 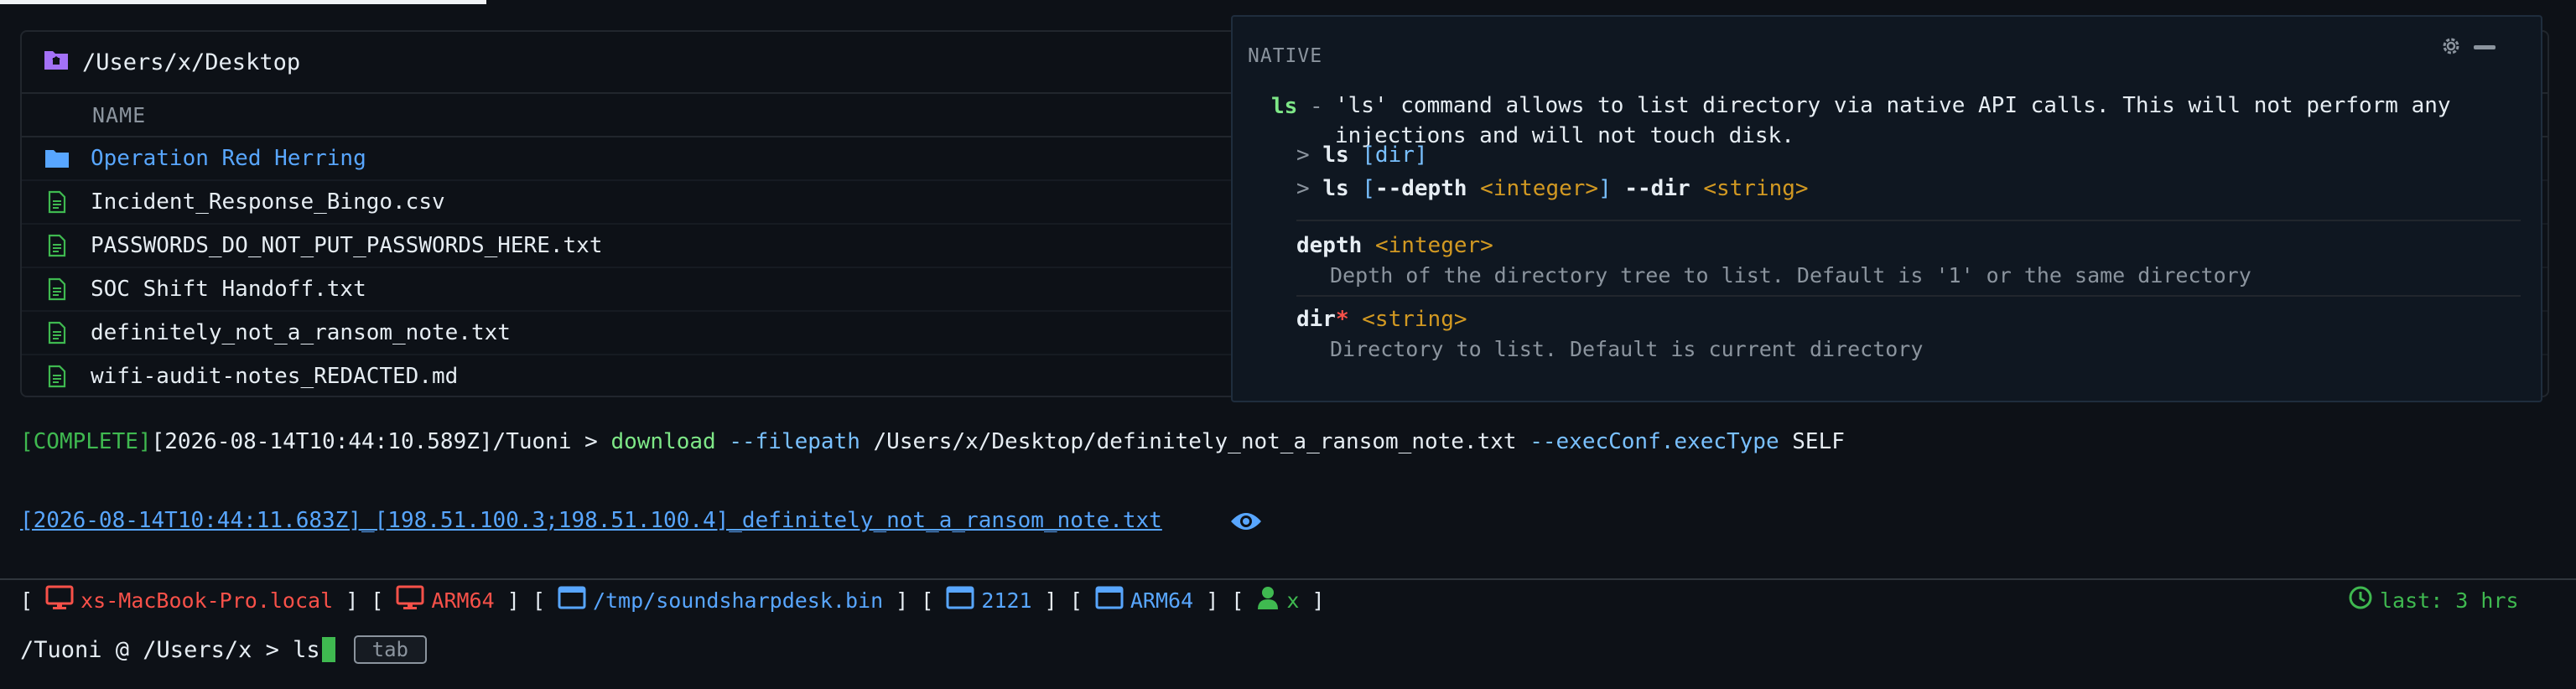 What do you see at coordinates (228, 159) in the screenshot?
I see `list-item-label: Operation Red Herring` at bounding box center [228, 159].